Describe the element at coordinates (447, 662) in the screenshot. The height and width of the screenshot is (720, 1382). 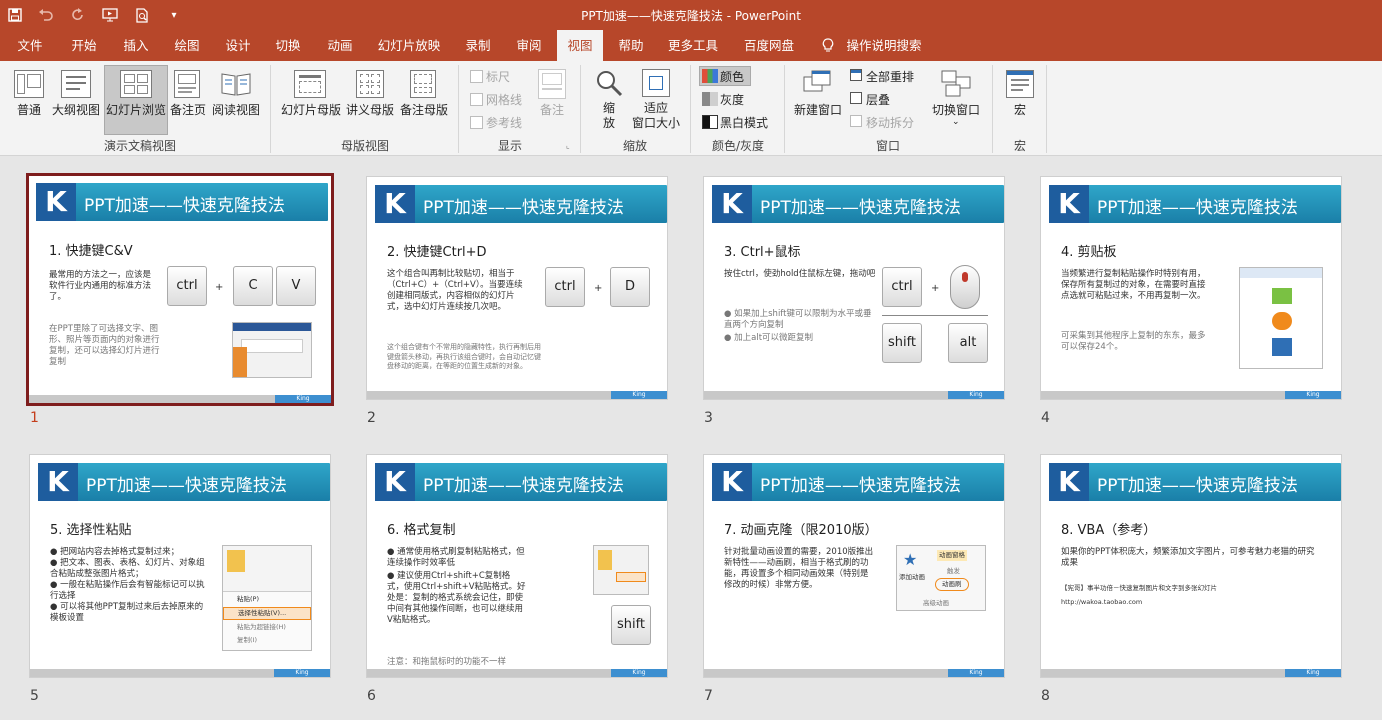
I see `slide-note: 注意：和拖鼠标时的功能不一样` at that location.